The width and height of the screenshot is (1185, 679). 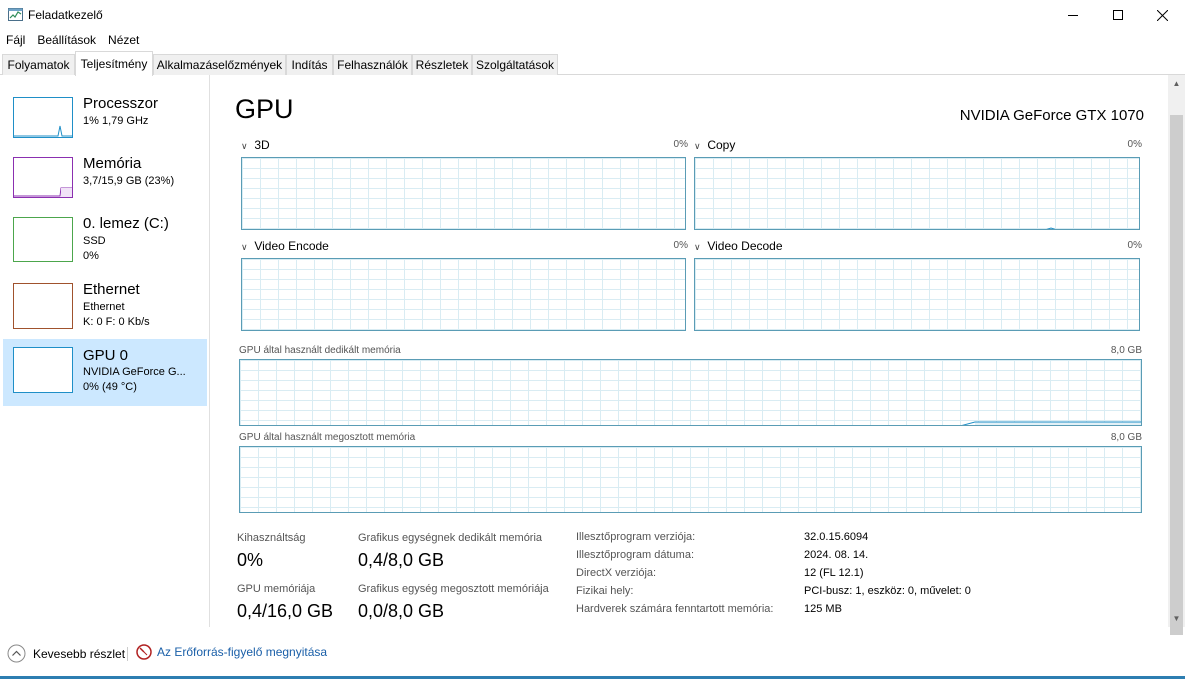 I want to click on engine-selector-copy: ∨ Copy, so click(x=714, y=145).